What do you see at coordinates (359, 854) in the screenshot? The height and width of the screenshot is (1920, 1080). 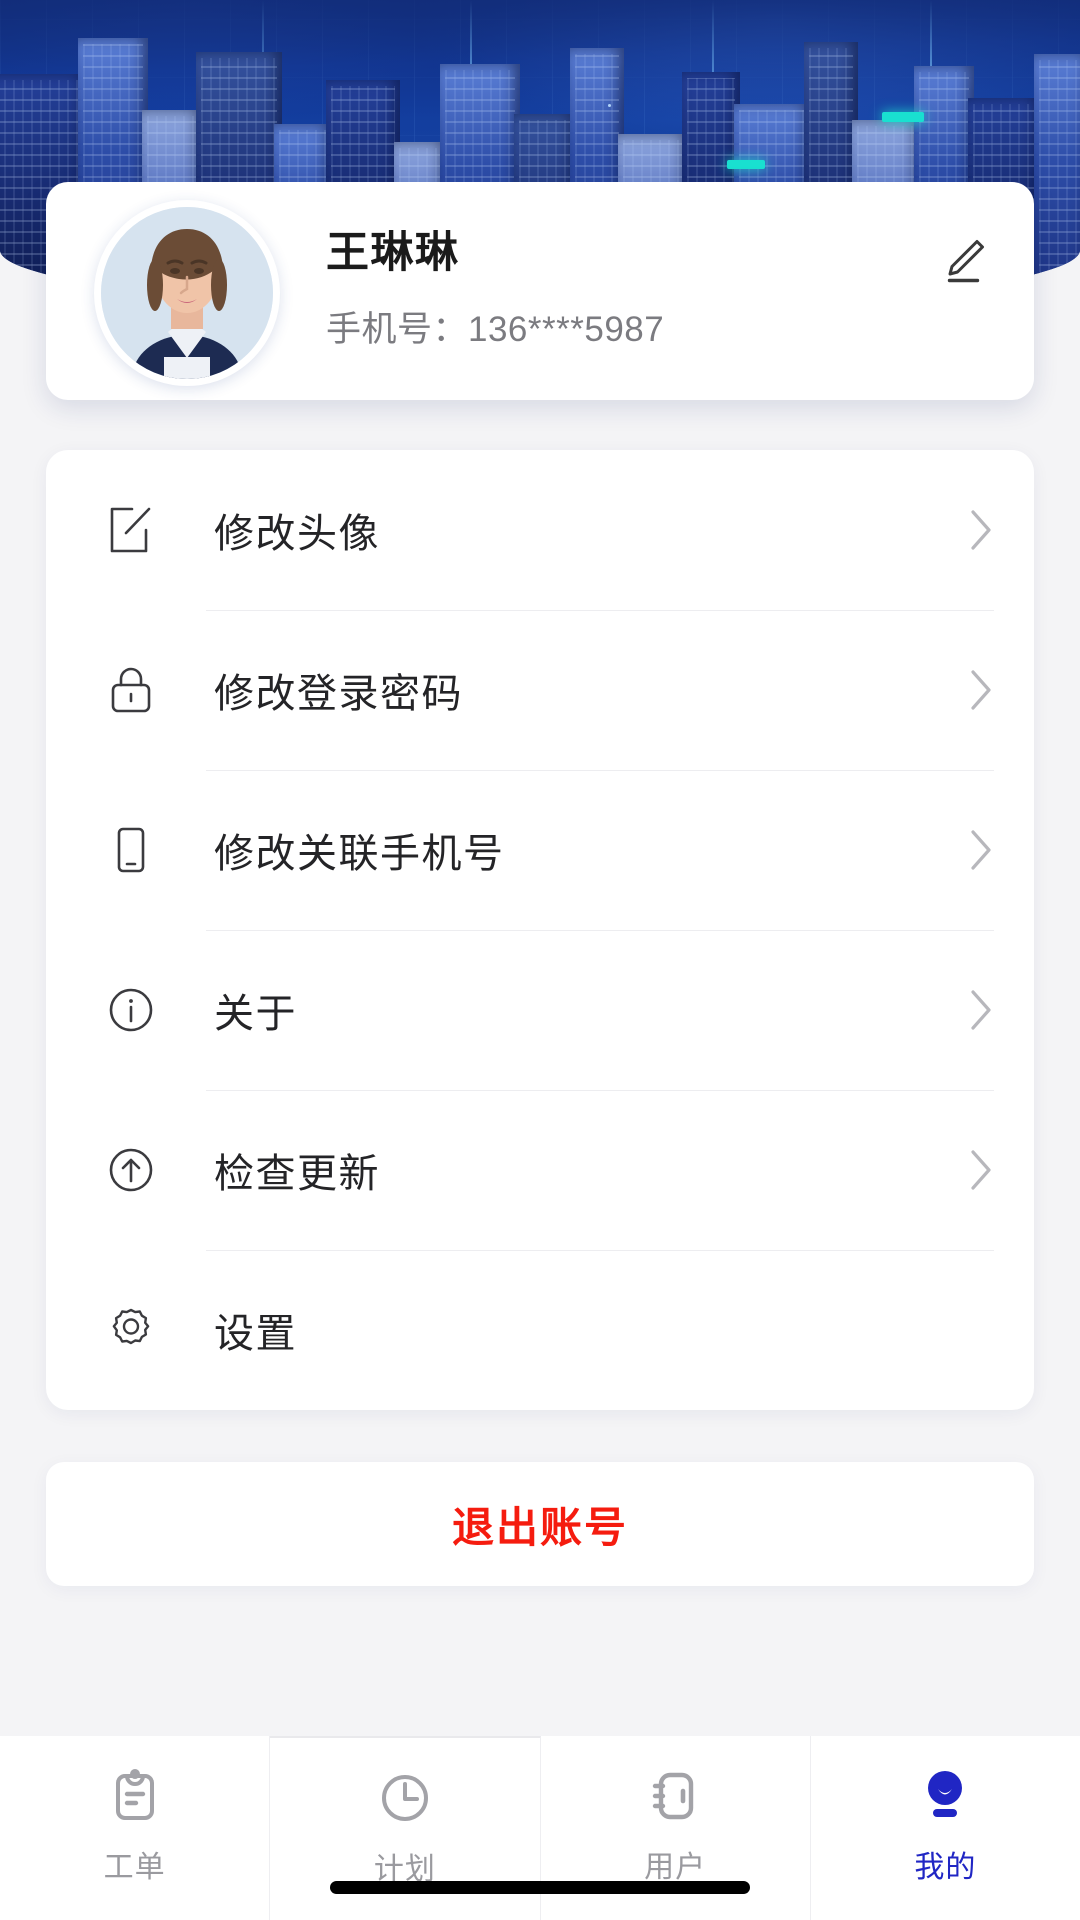 I see `menu-item-label: 修改关联手机号` at bounding box center [359, 854].